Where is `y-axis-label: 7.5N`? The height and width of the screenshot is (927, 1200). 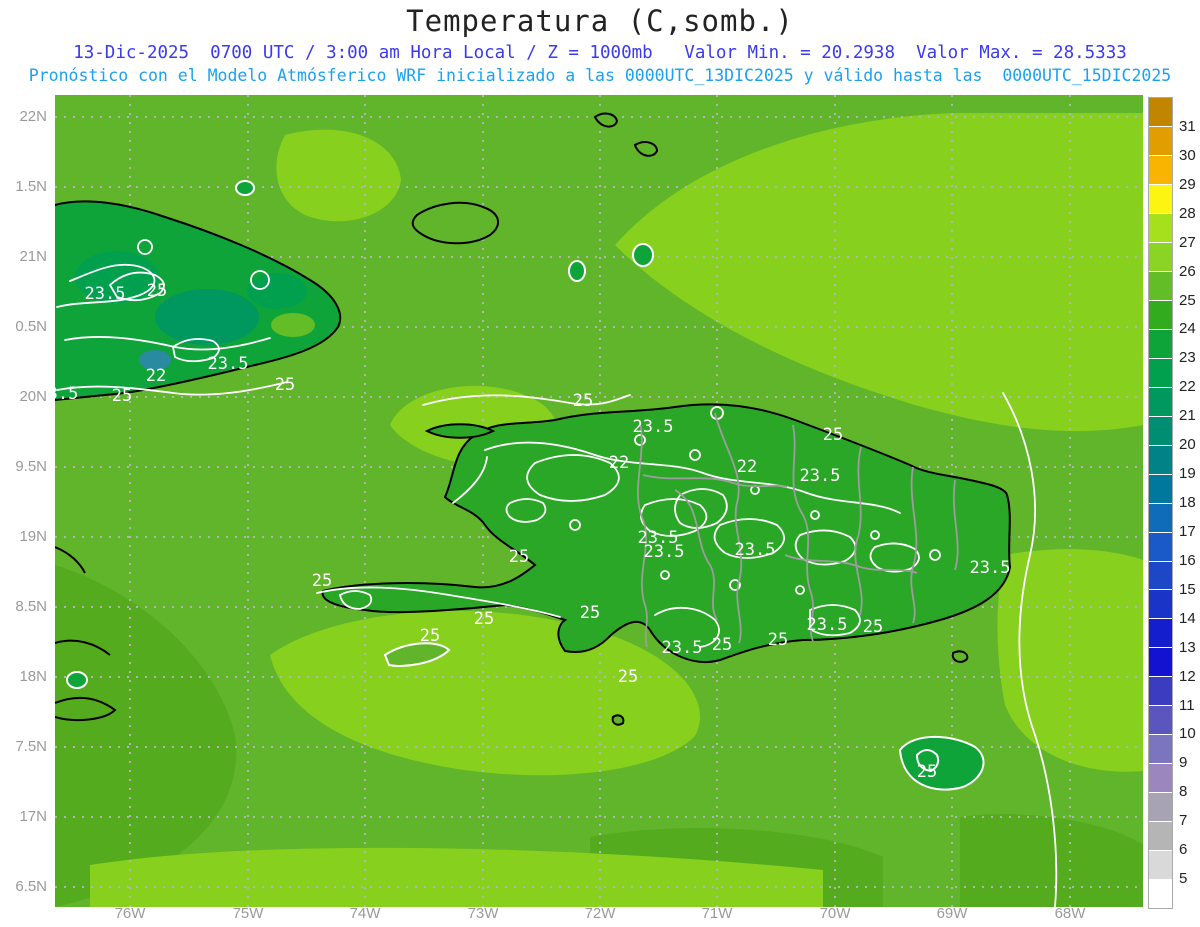 y-axis-label: 7.5N is located at coordinates (31, 746).